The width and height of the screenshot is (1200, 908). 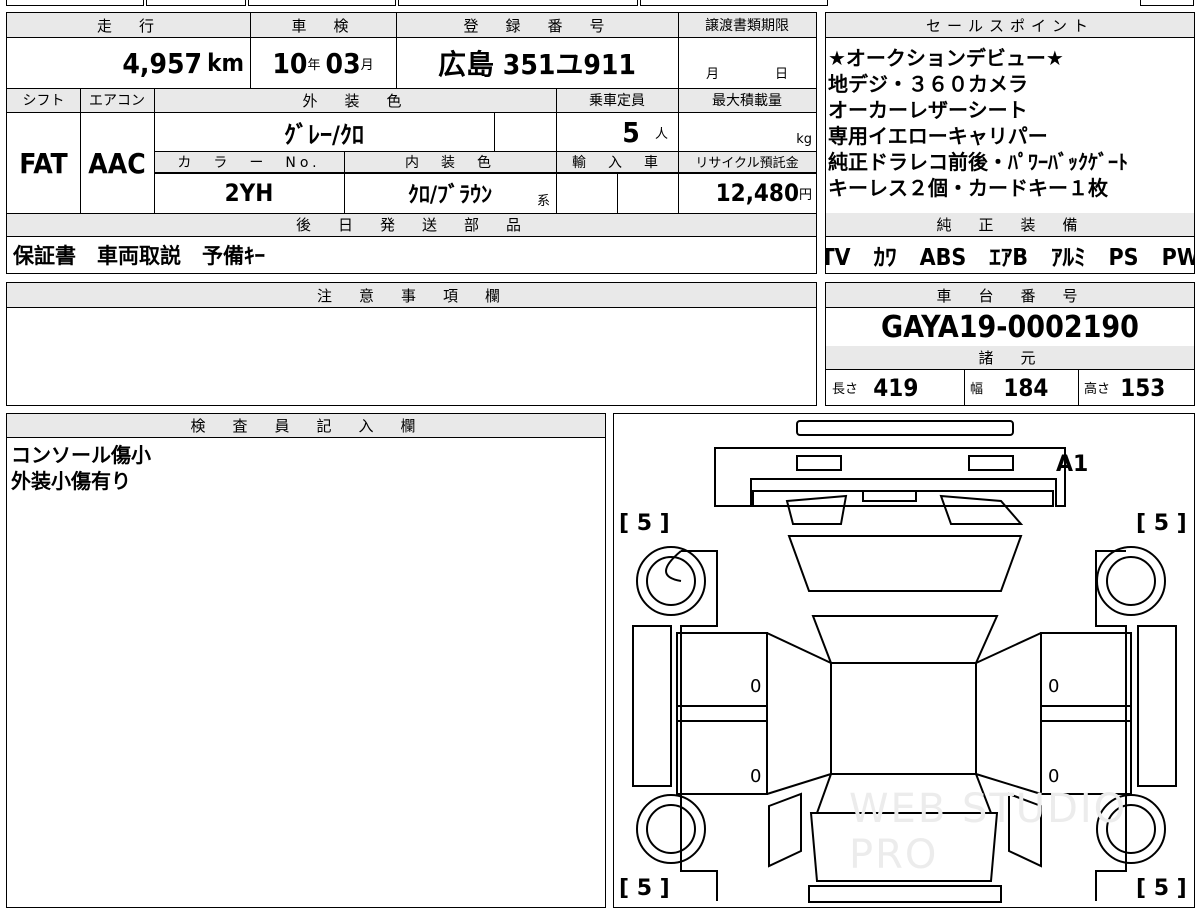 I want to click on tread-rear-right: [ 5 ], so click(x=1161, y=888).